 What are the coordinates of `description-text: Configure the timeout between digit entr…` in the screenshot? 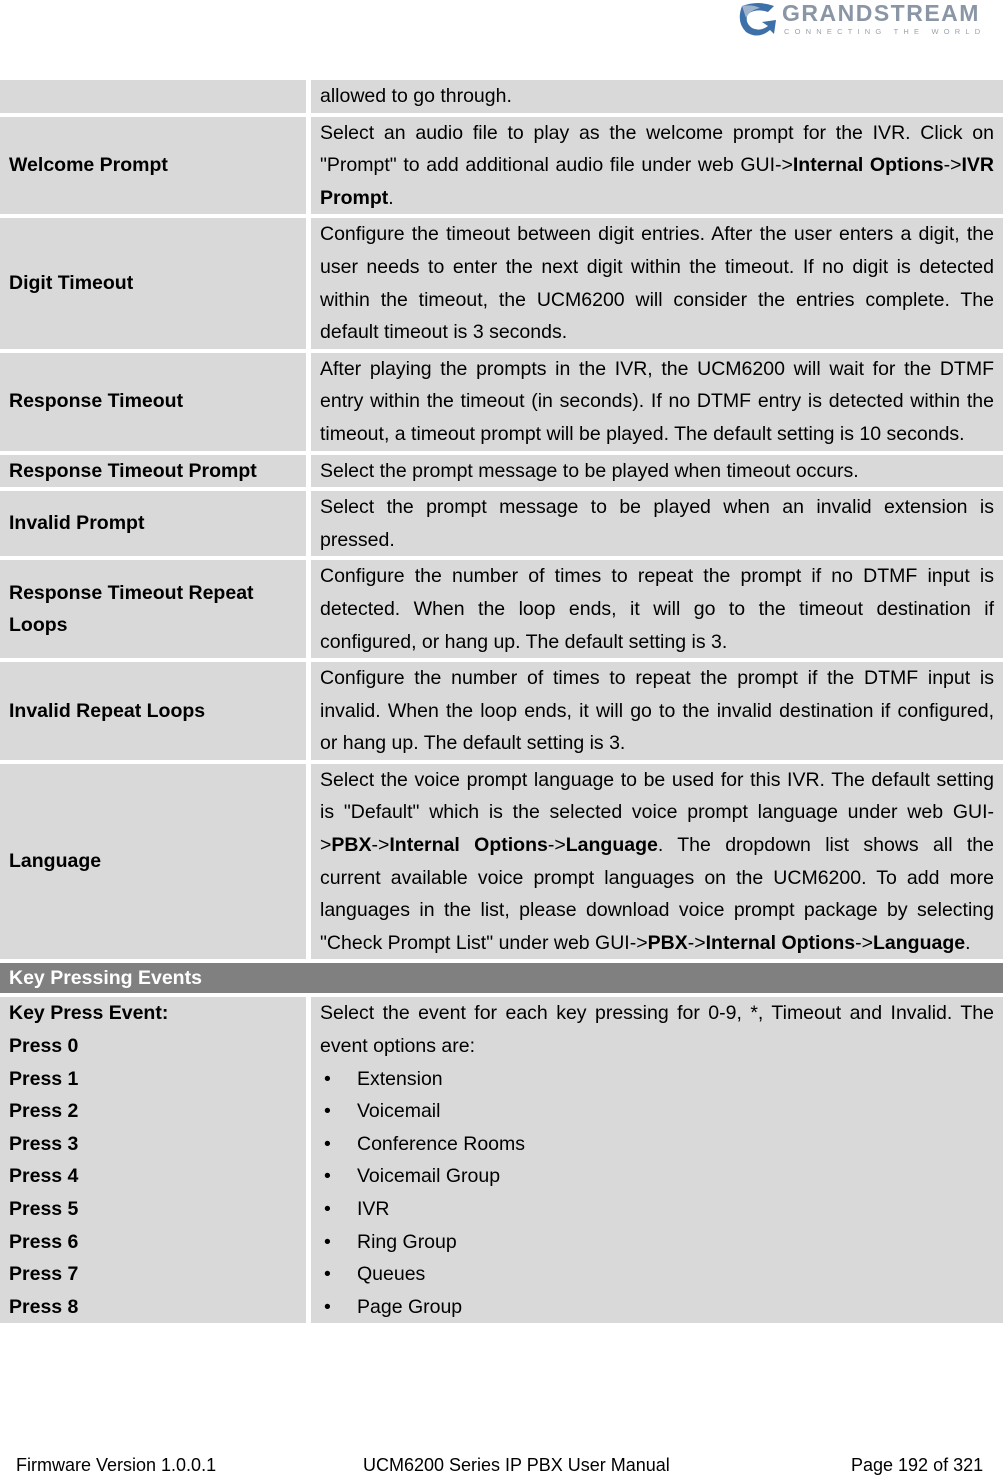 It's located at (657, 283).